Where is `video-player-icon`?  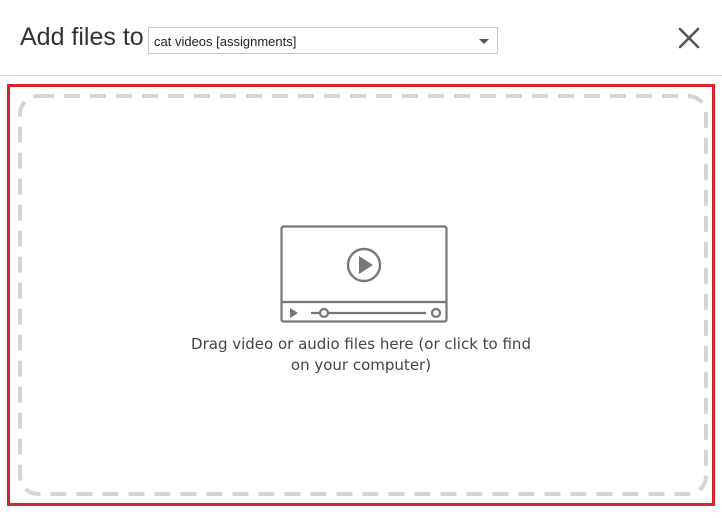
video-player-icon is located at coordinates (364, 274).